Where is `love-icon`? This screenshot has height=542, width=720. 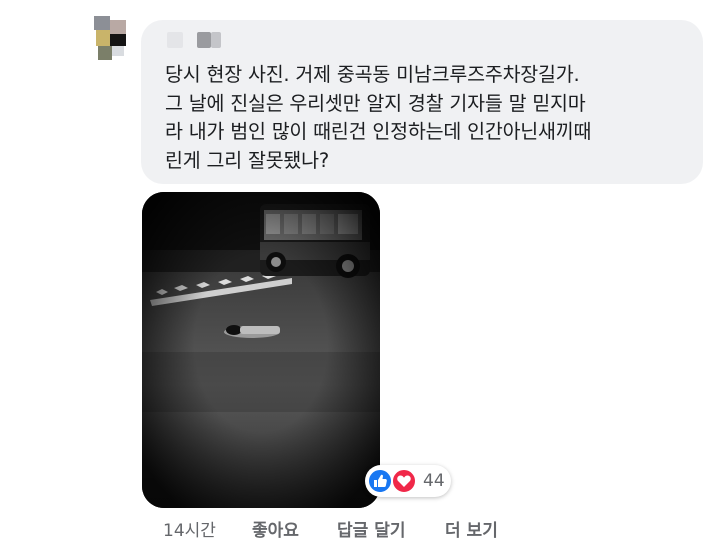
love-icon is located at coordinates (404, 481).